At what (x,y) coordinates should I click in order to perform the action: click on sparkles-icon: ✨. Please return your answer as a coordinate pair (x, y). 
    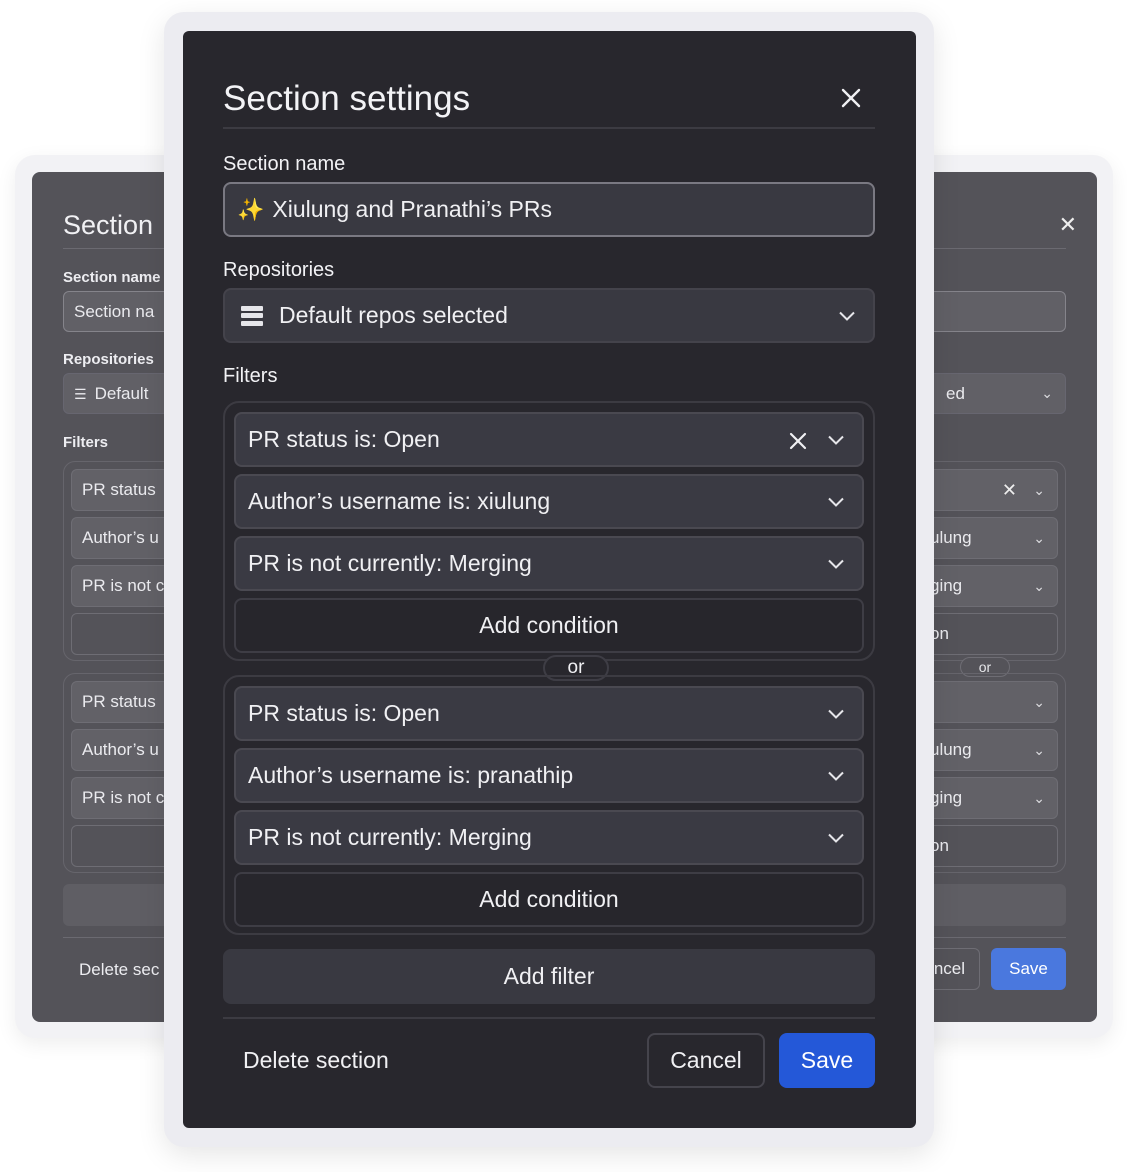
    Looking at the image, I should click on (251, 209).